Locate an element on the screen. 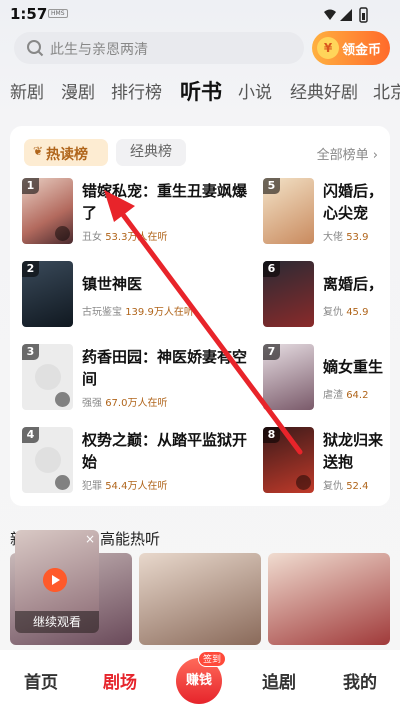  category-tabs: 新剧 漫剧 排行榜 听书 小说 经典好剧 北京 is located at coordinates (200, 91).